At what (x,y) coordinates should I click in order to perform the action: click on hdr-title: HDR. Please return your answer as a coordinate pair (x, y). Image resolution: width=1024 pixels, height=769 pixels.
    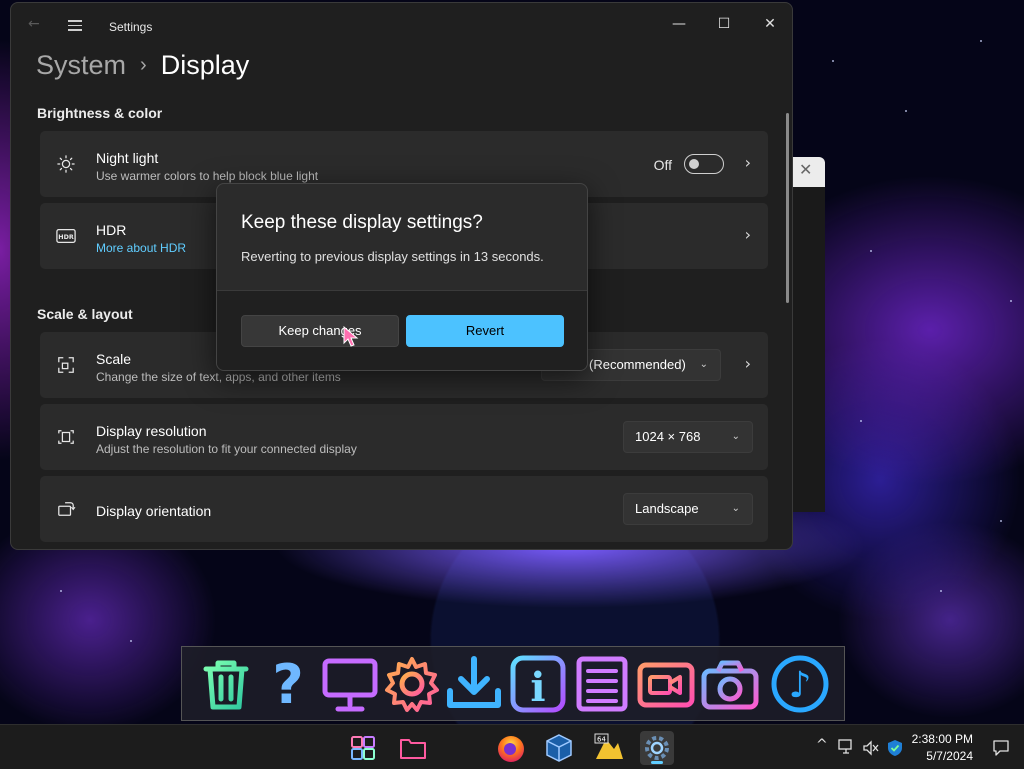
    Looking at the image, I should click on (111, 230).